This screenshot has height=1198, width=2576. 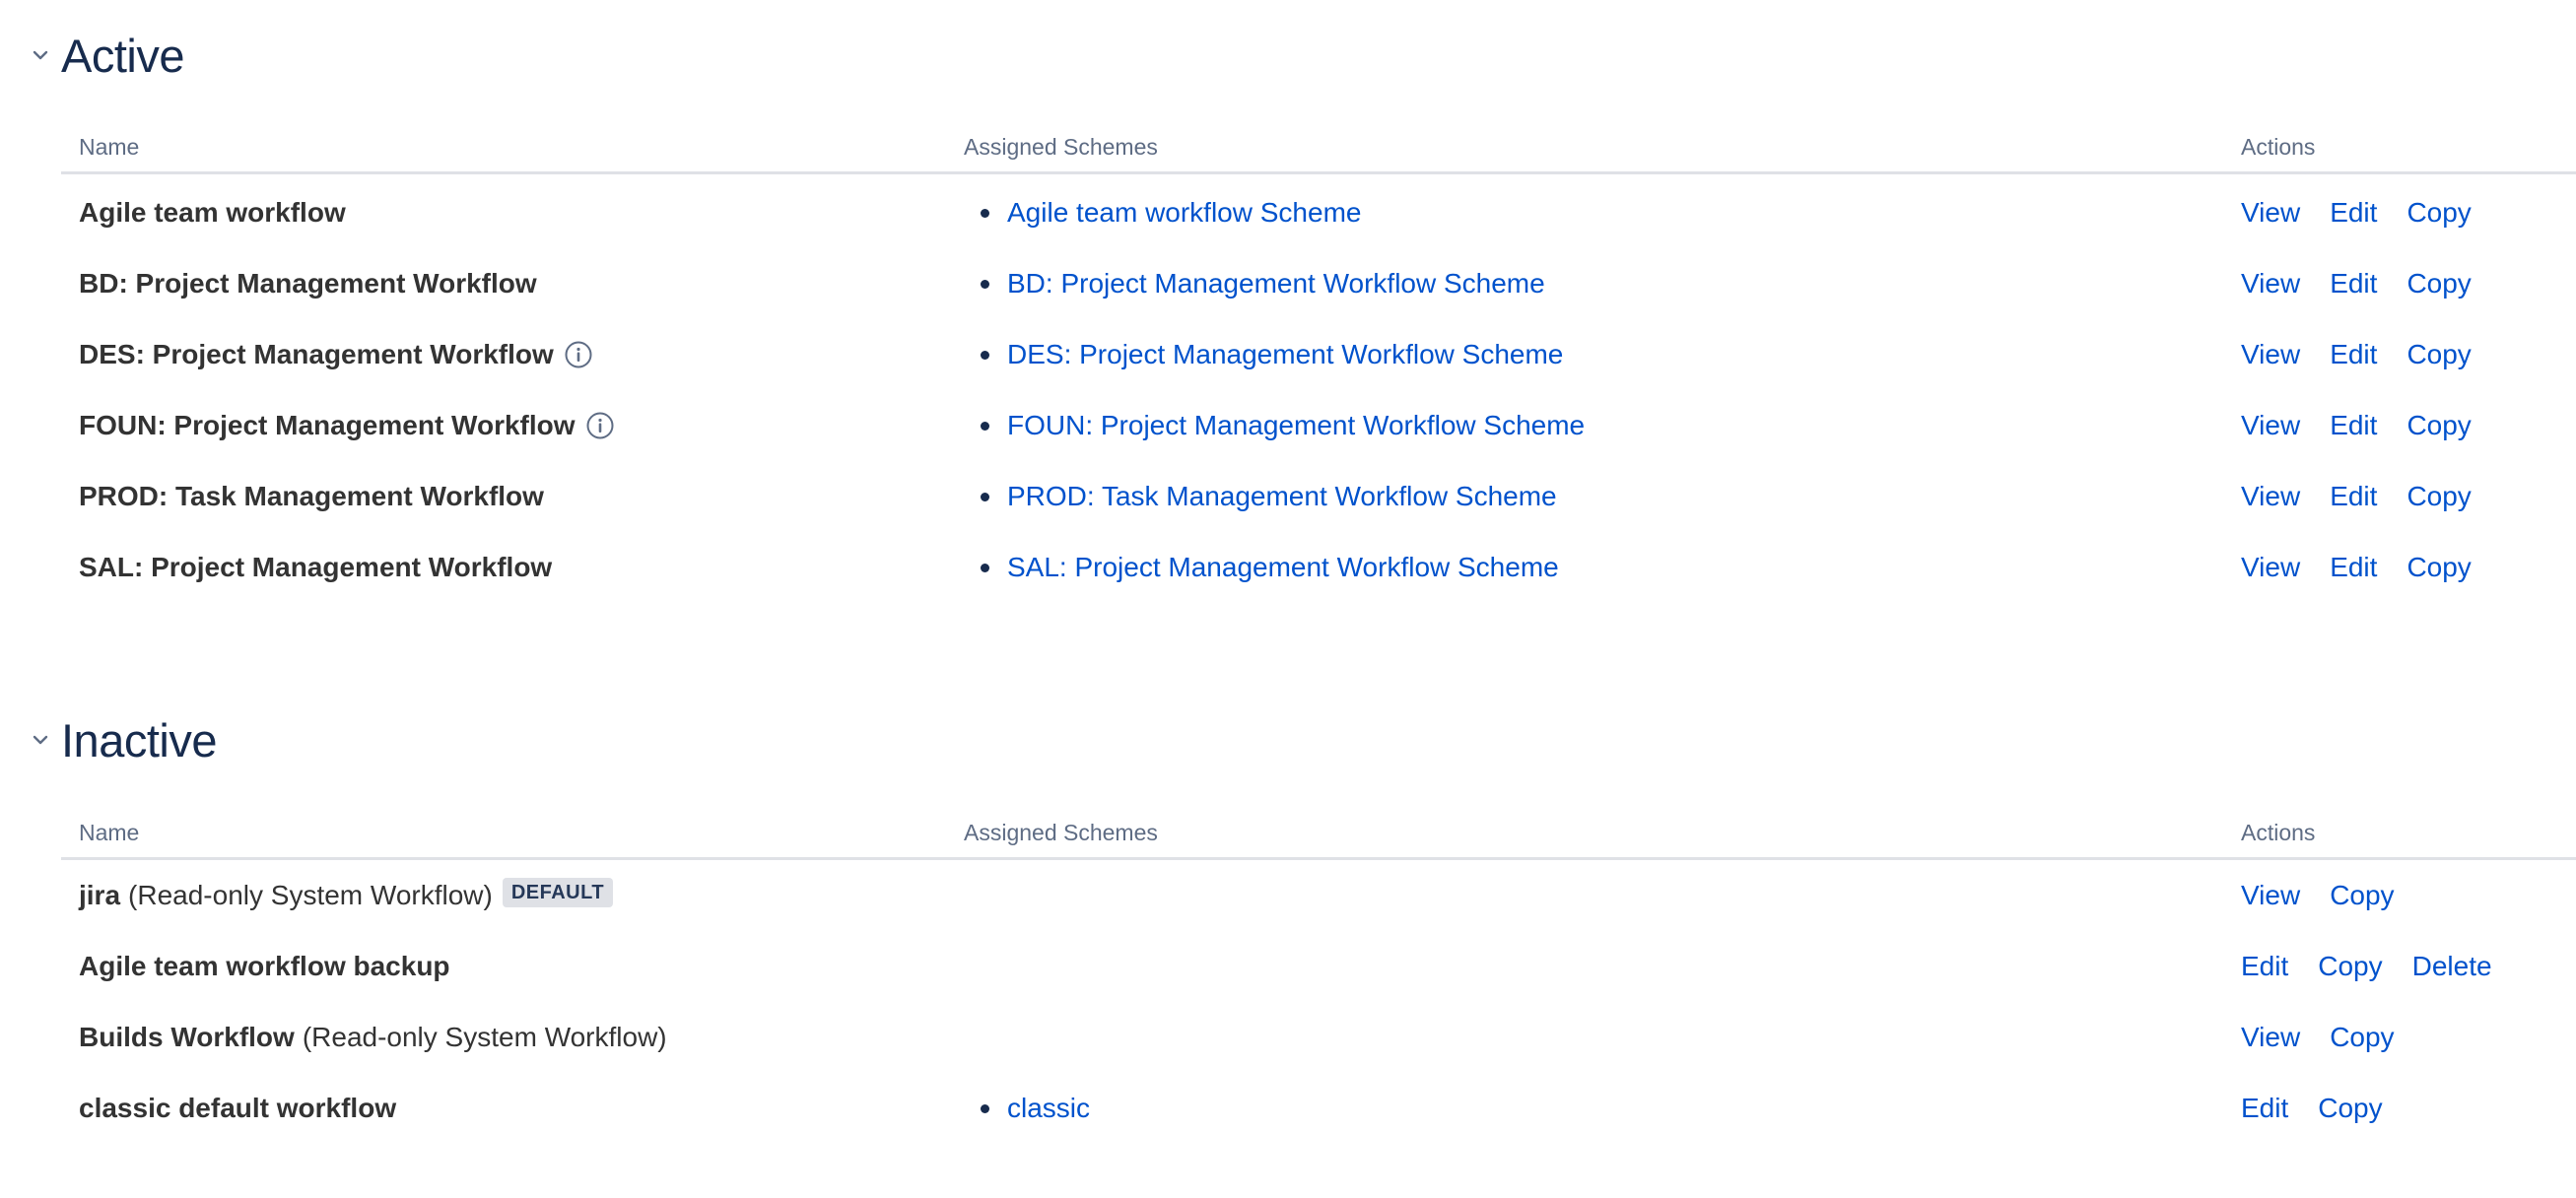 I want to click on scheme-list-item: Agile team workflow Scheme, so click(x=1162, y=213).